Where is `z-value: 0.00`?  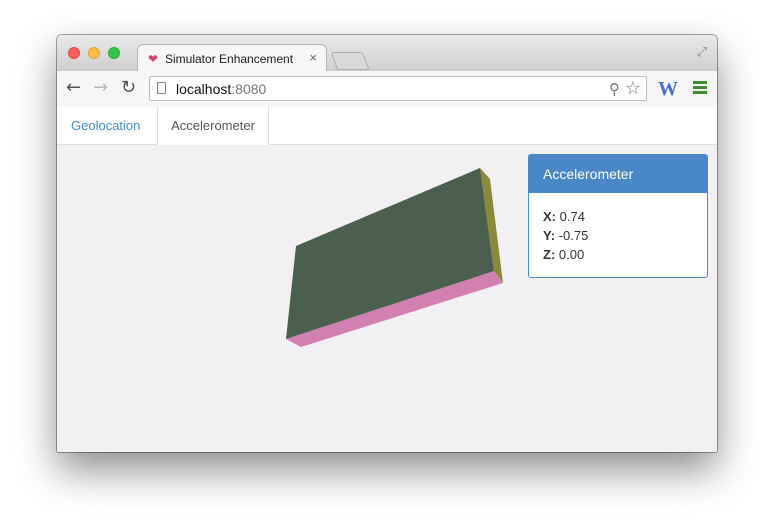 z-value: 0.00 is located at coordinates (571, 254).